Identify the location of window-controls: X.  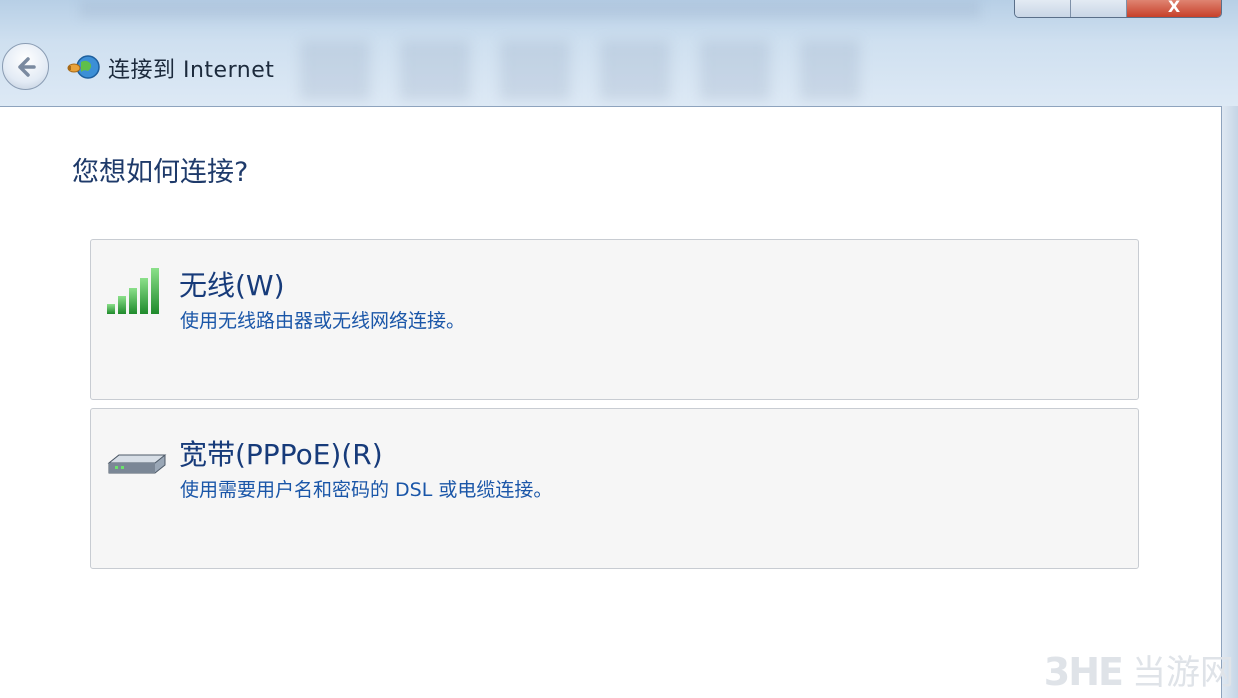
(1118, 9).